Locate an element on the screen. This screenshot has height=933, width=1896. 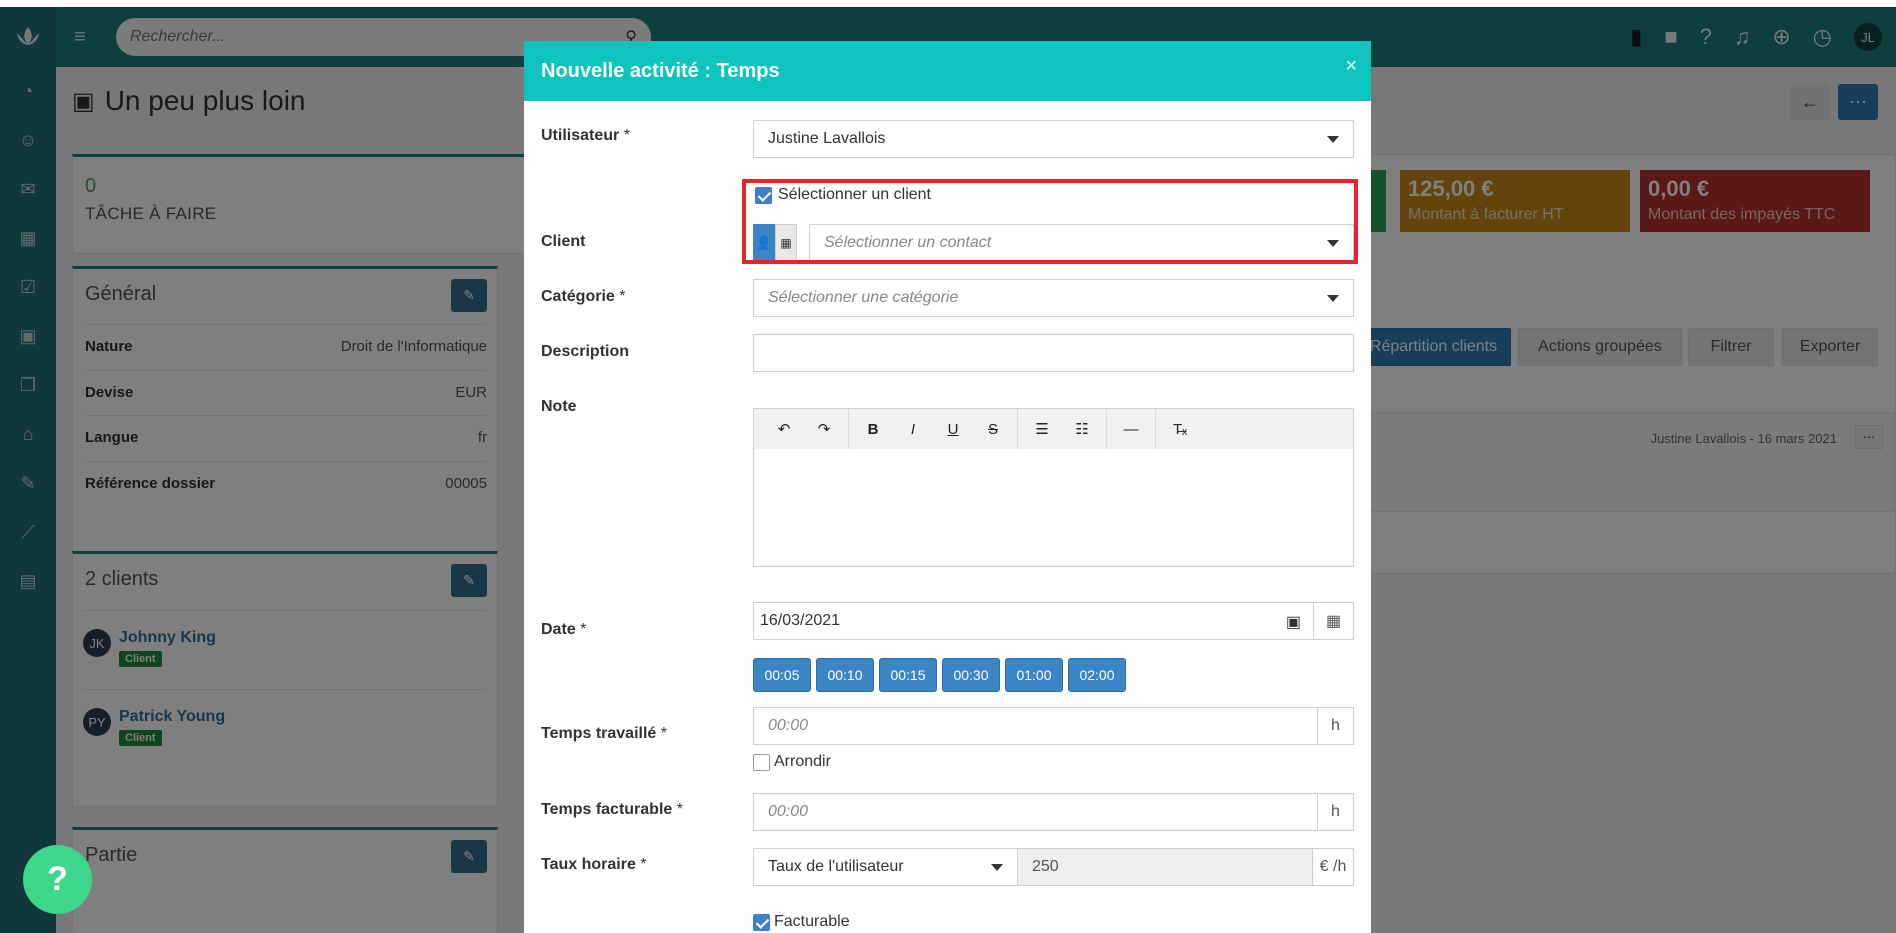
clear-format-icon: T̶ₓ is located at coordinates (1180, 429).